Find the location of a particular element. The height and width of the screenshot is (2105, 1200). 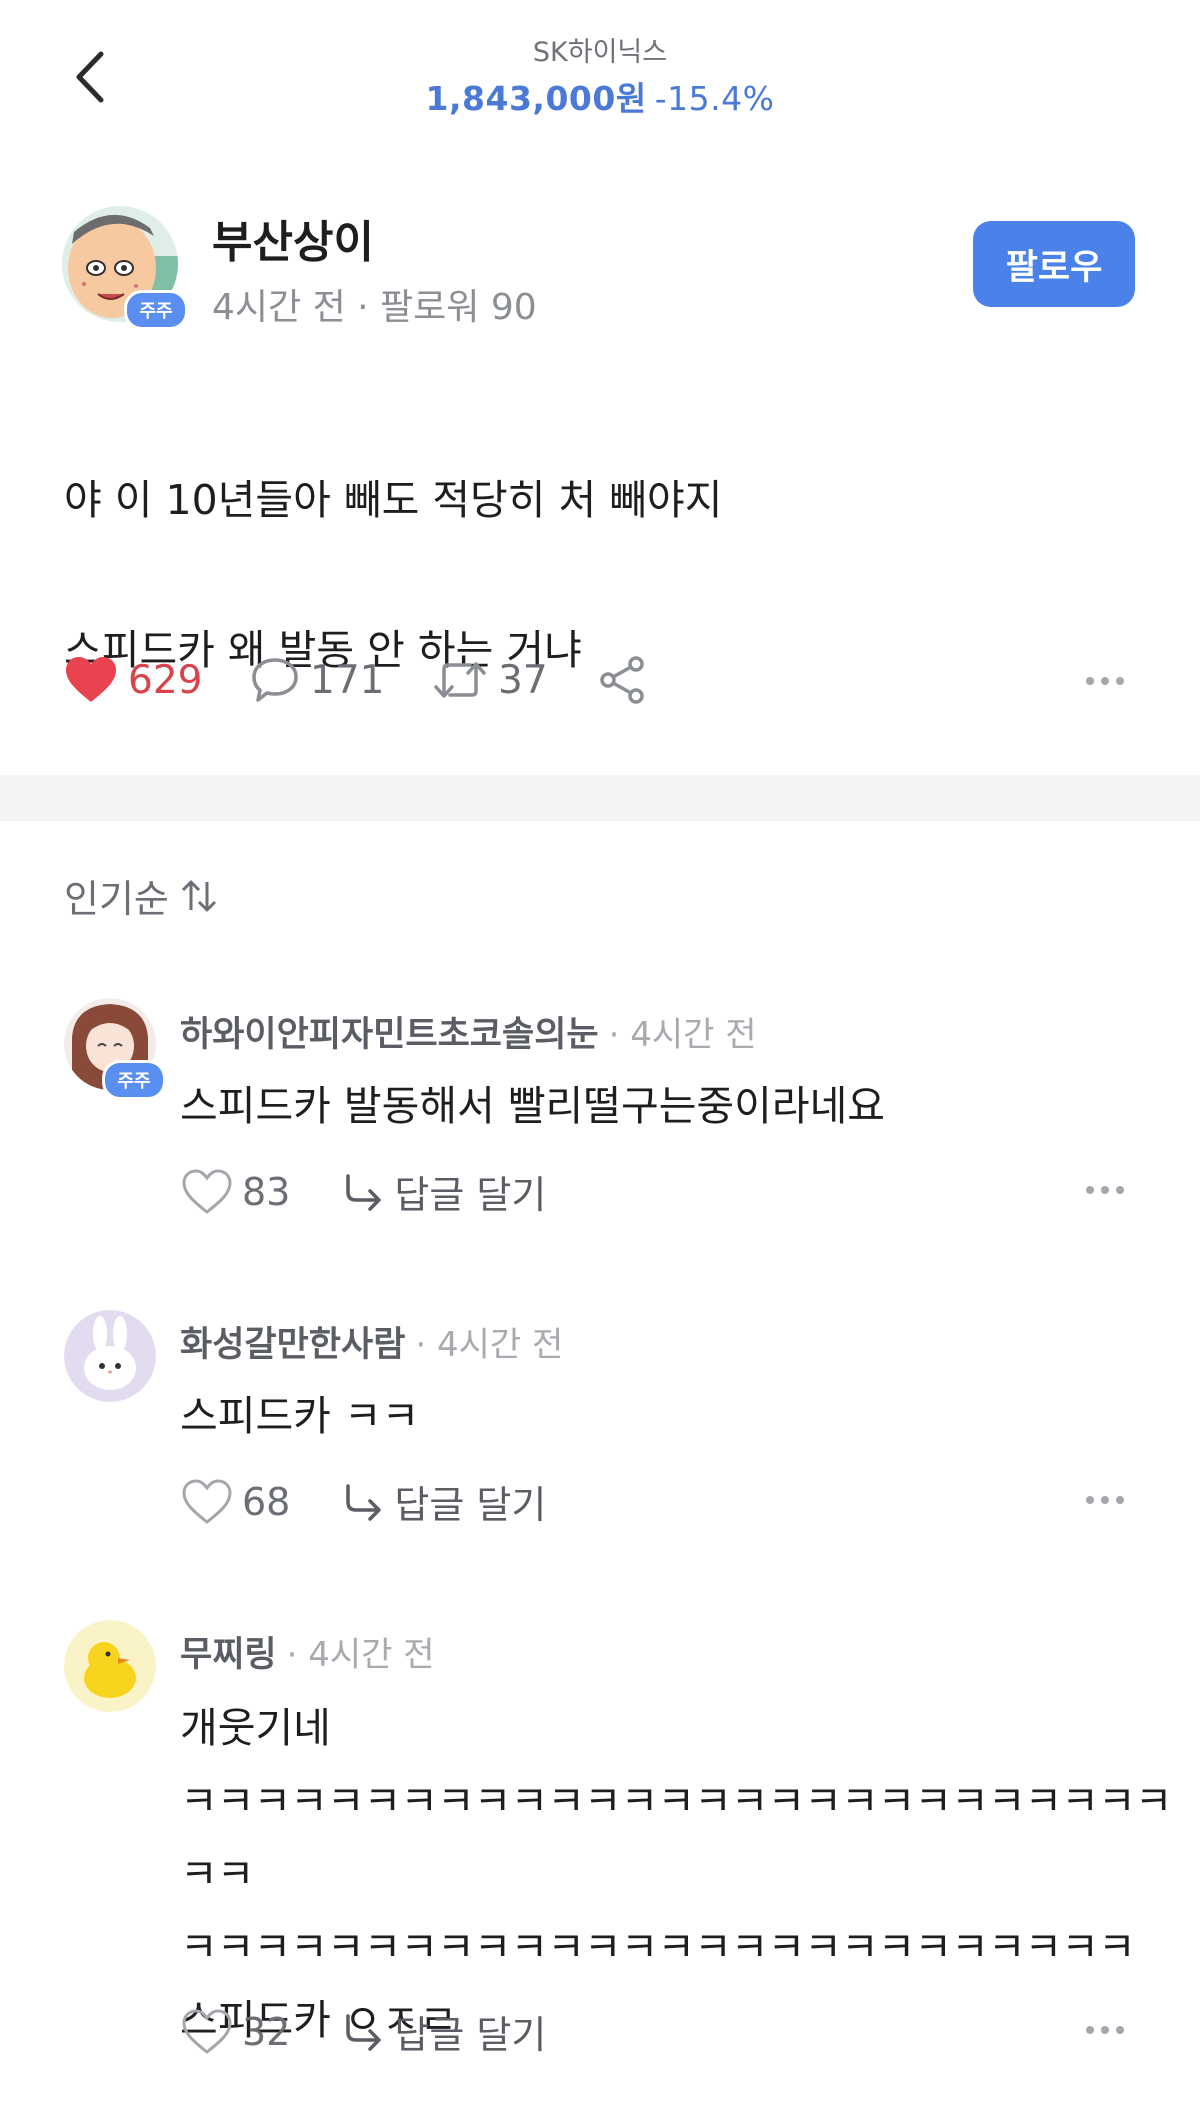

comment-line: 스피드카 발동해서 빨리떨구는중이라네요 is located at coordinates (533, 1106).